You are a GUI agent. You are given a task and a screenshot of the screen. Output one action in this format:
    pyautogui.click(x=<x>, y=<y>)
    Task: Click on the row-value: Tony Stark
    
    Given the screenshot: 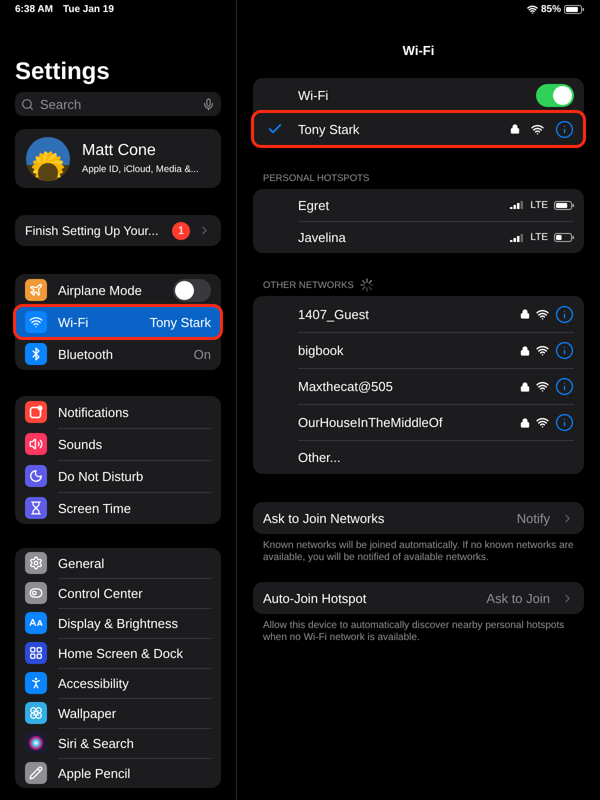 What is the action you would take?
    pyautogui.click(x=180, y=322)
    